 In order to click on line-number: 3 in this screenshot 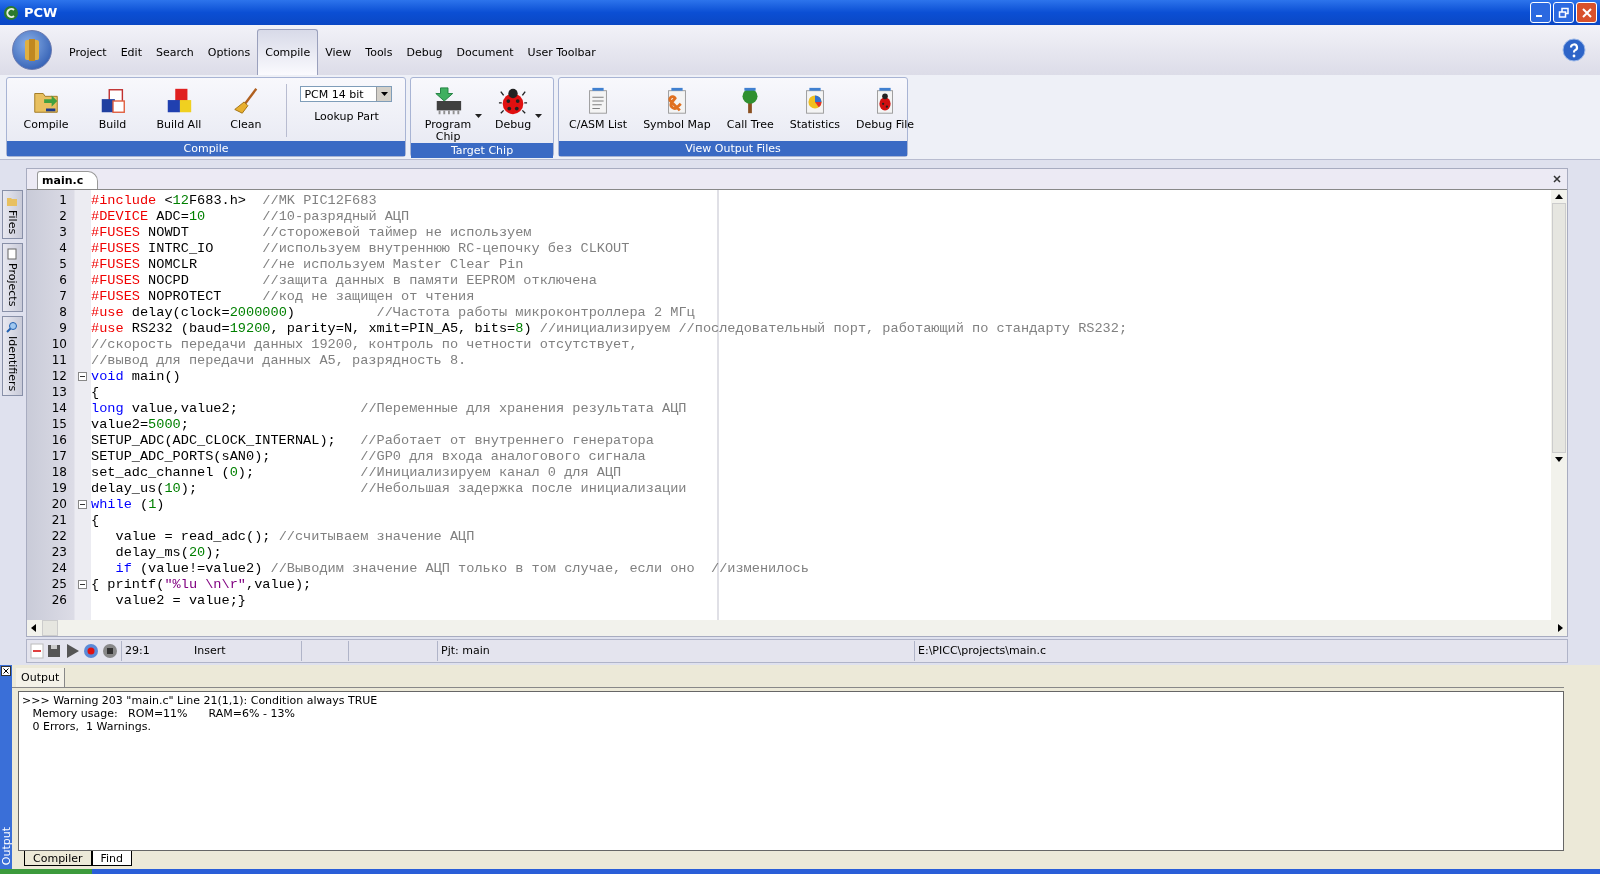, I will do `click(63, 232)`.